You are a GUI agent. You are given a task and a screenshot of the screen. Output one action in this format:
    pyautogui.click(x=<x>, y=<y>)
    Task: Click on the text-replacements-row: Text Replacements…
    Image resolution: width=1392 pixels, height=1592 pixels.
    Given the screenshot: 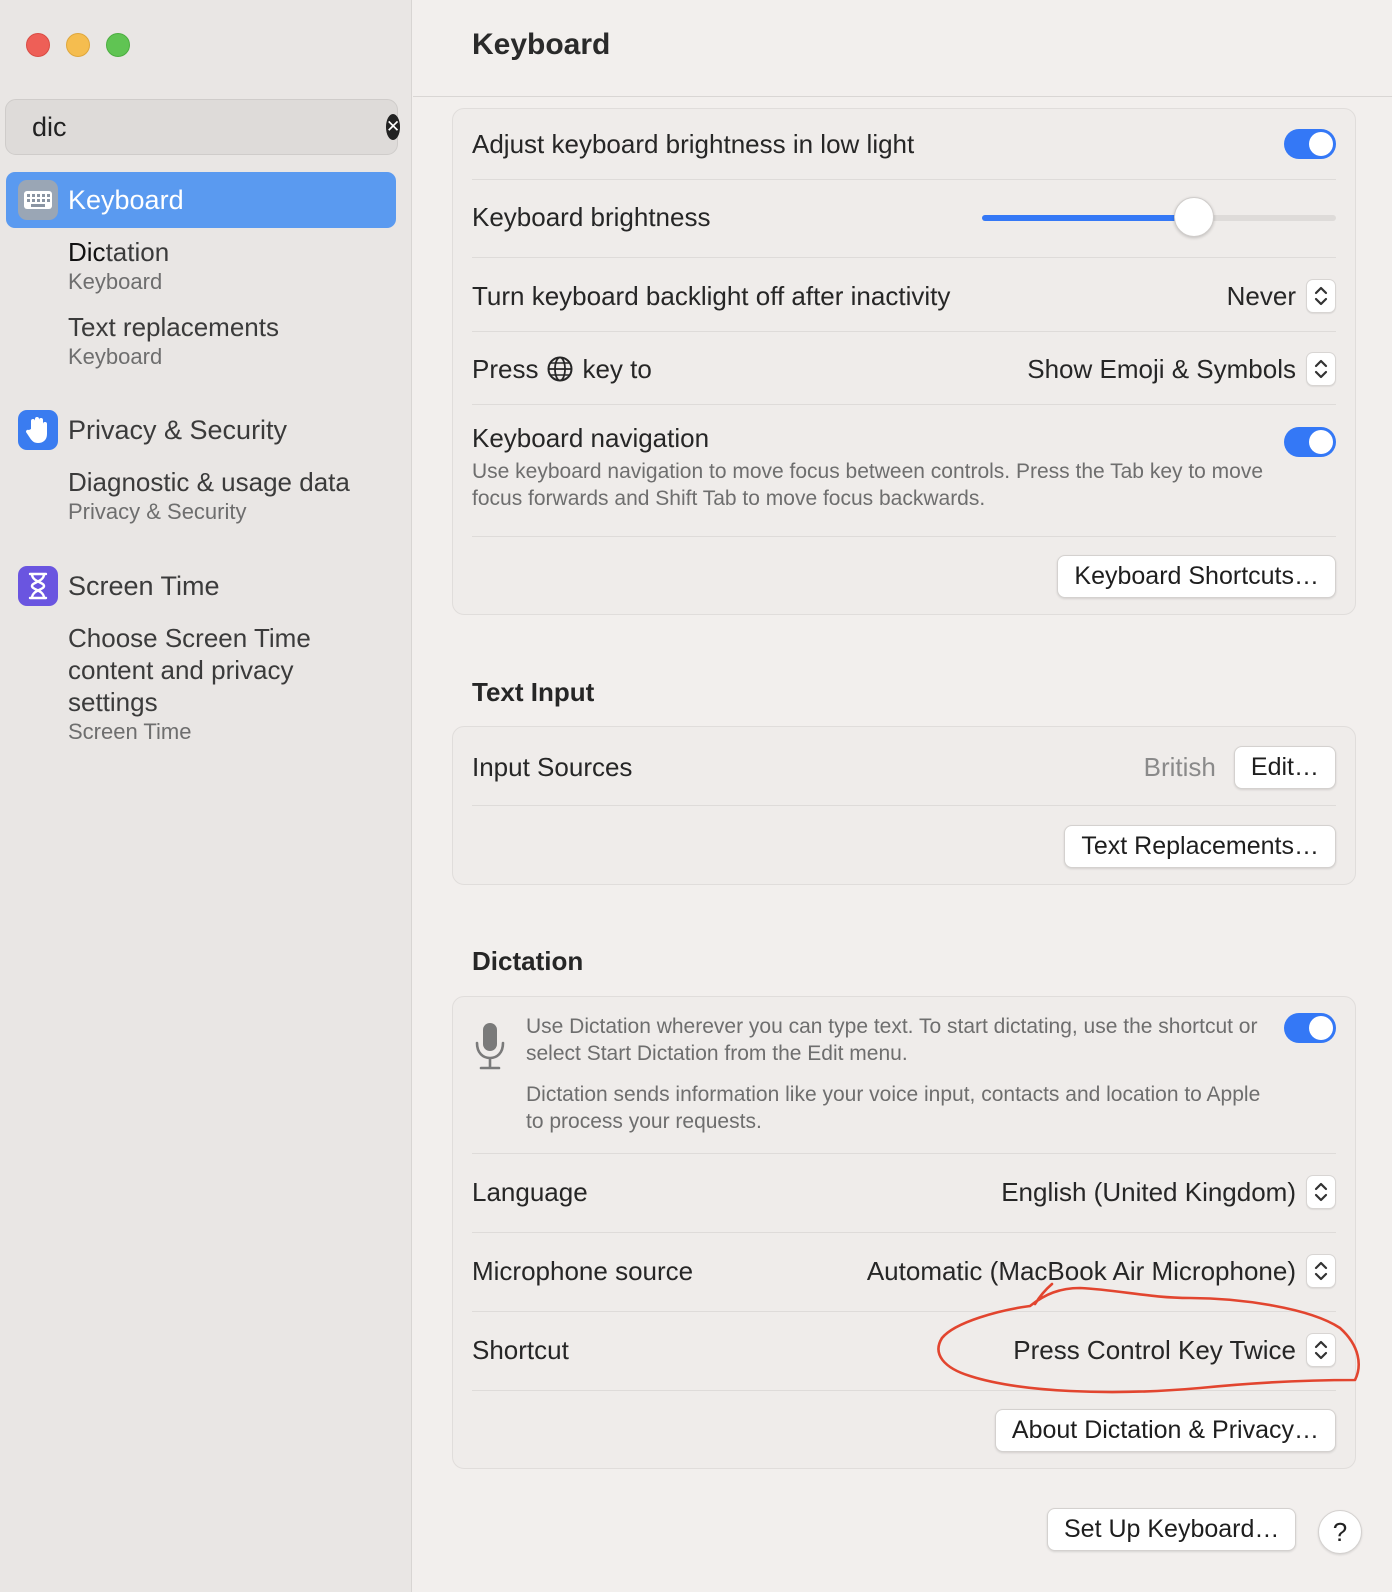 What is the action you would take?
    pyautogui.click(x=904, y=846)
    